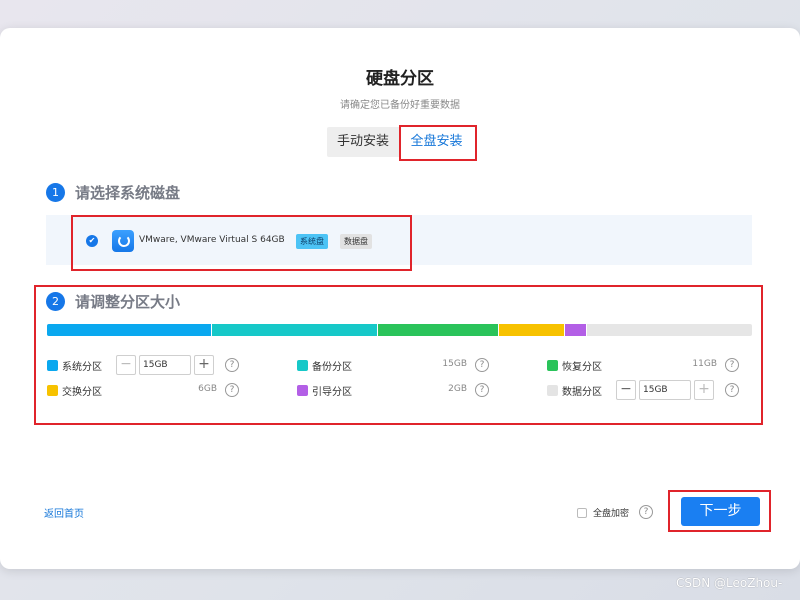  Describe the element at coordinates (55, 192) in the screenshot. I see `step1-number-badge: 1` at that location.